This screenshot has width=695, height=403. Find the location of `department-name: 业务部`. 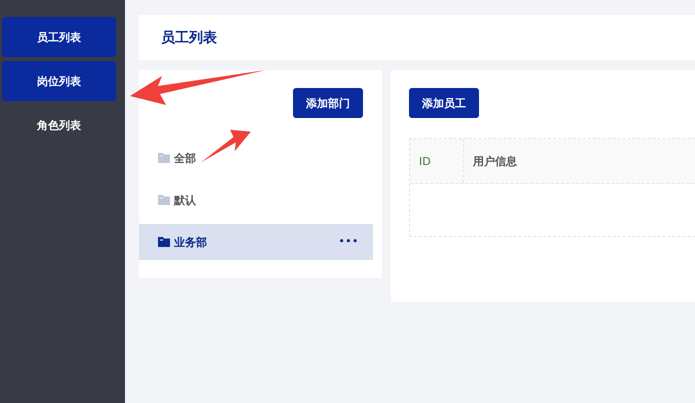

department-name: 业务部 is located at coordinates (191, 242).